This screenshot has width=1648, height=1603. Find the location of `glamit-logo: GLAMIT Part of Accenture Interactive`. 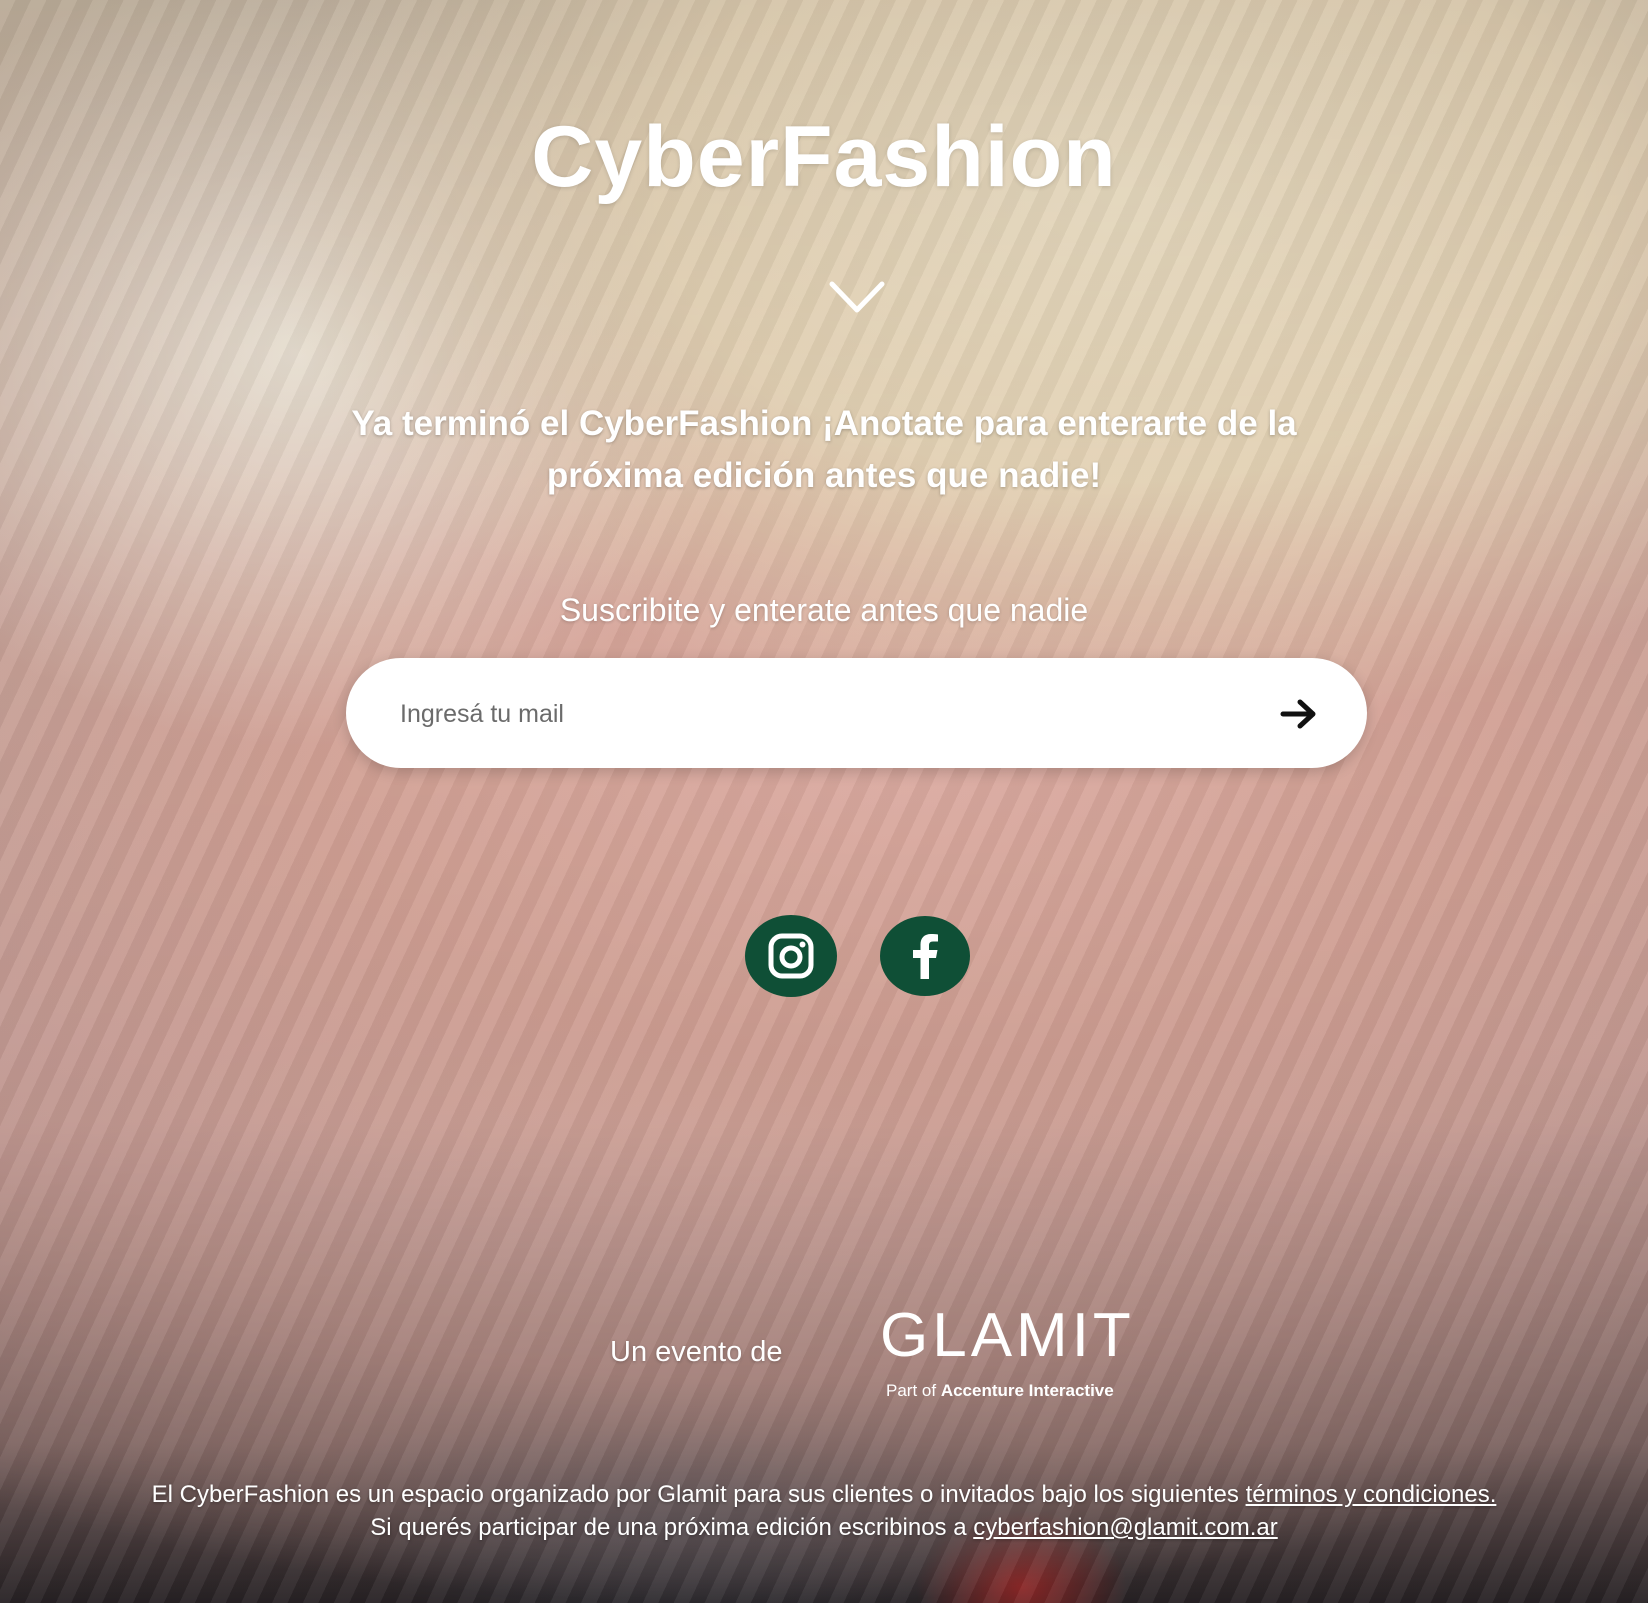

glamit-logo: GLAMIT Part of Accenture Interactive is located at coordinates (1015, 1355).